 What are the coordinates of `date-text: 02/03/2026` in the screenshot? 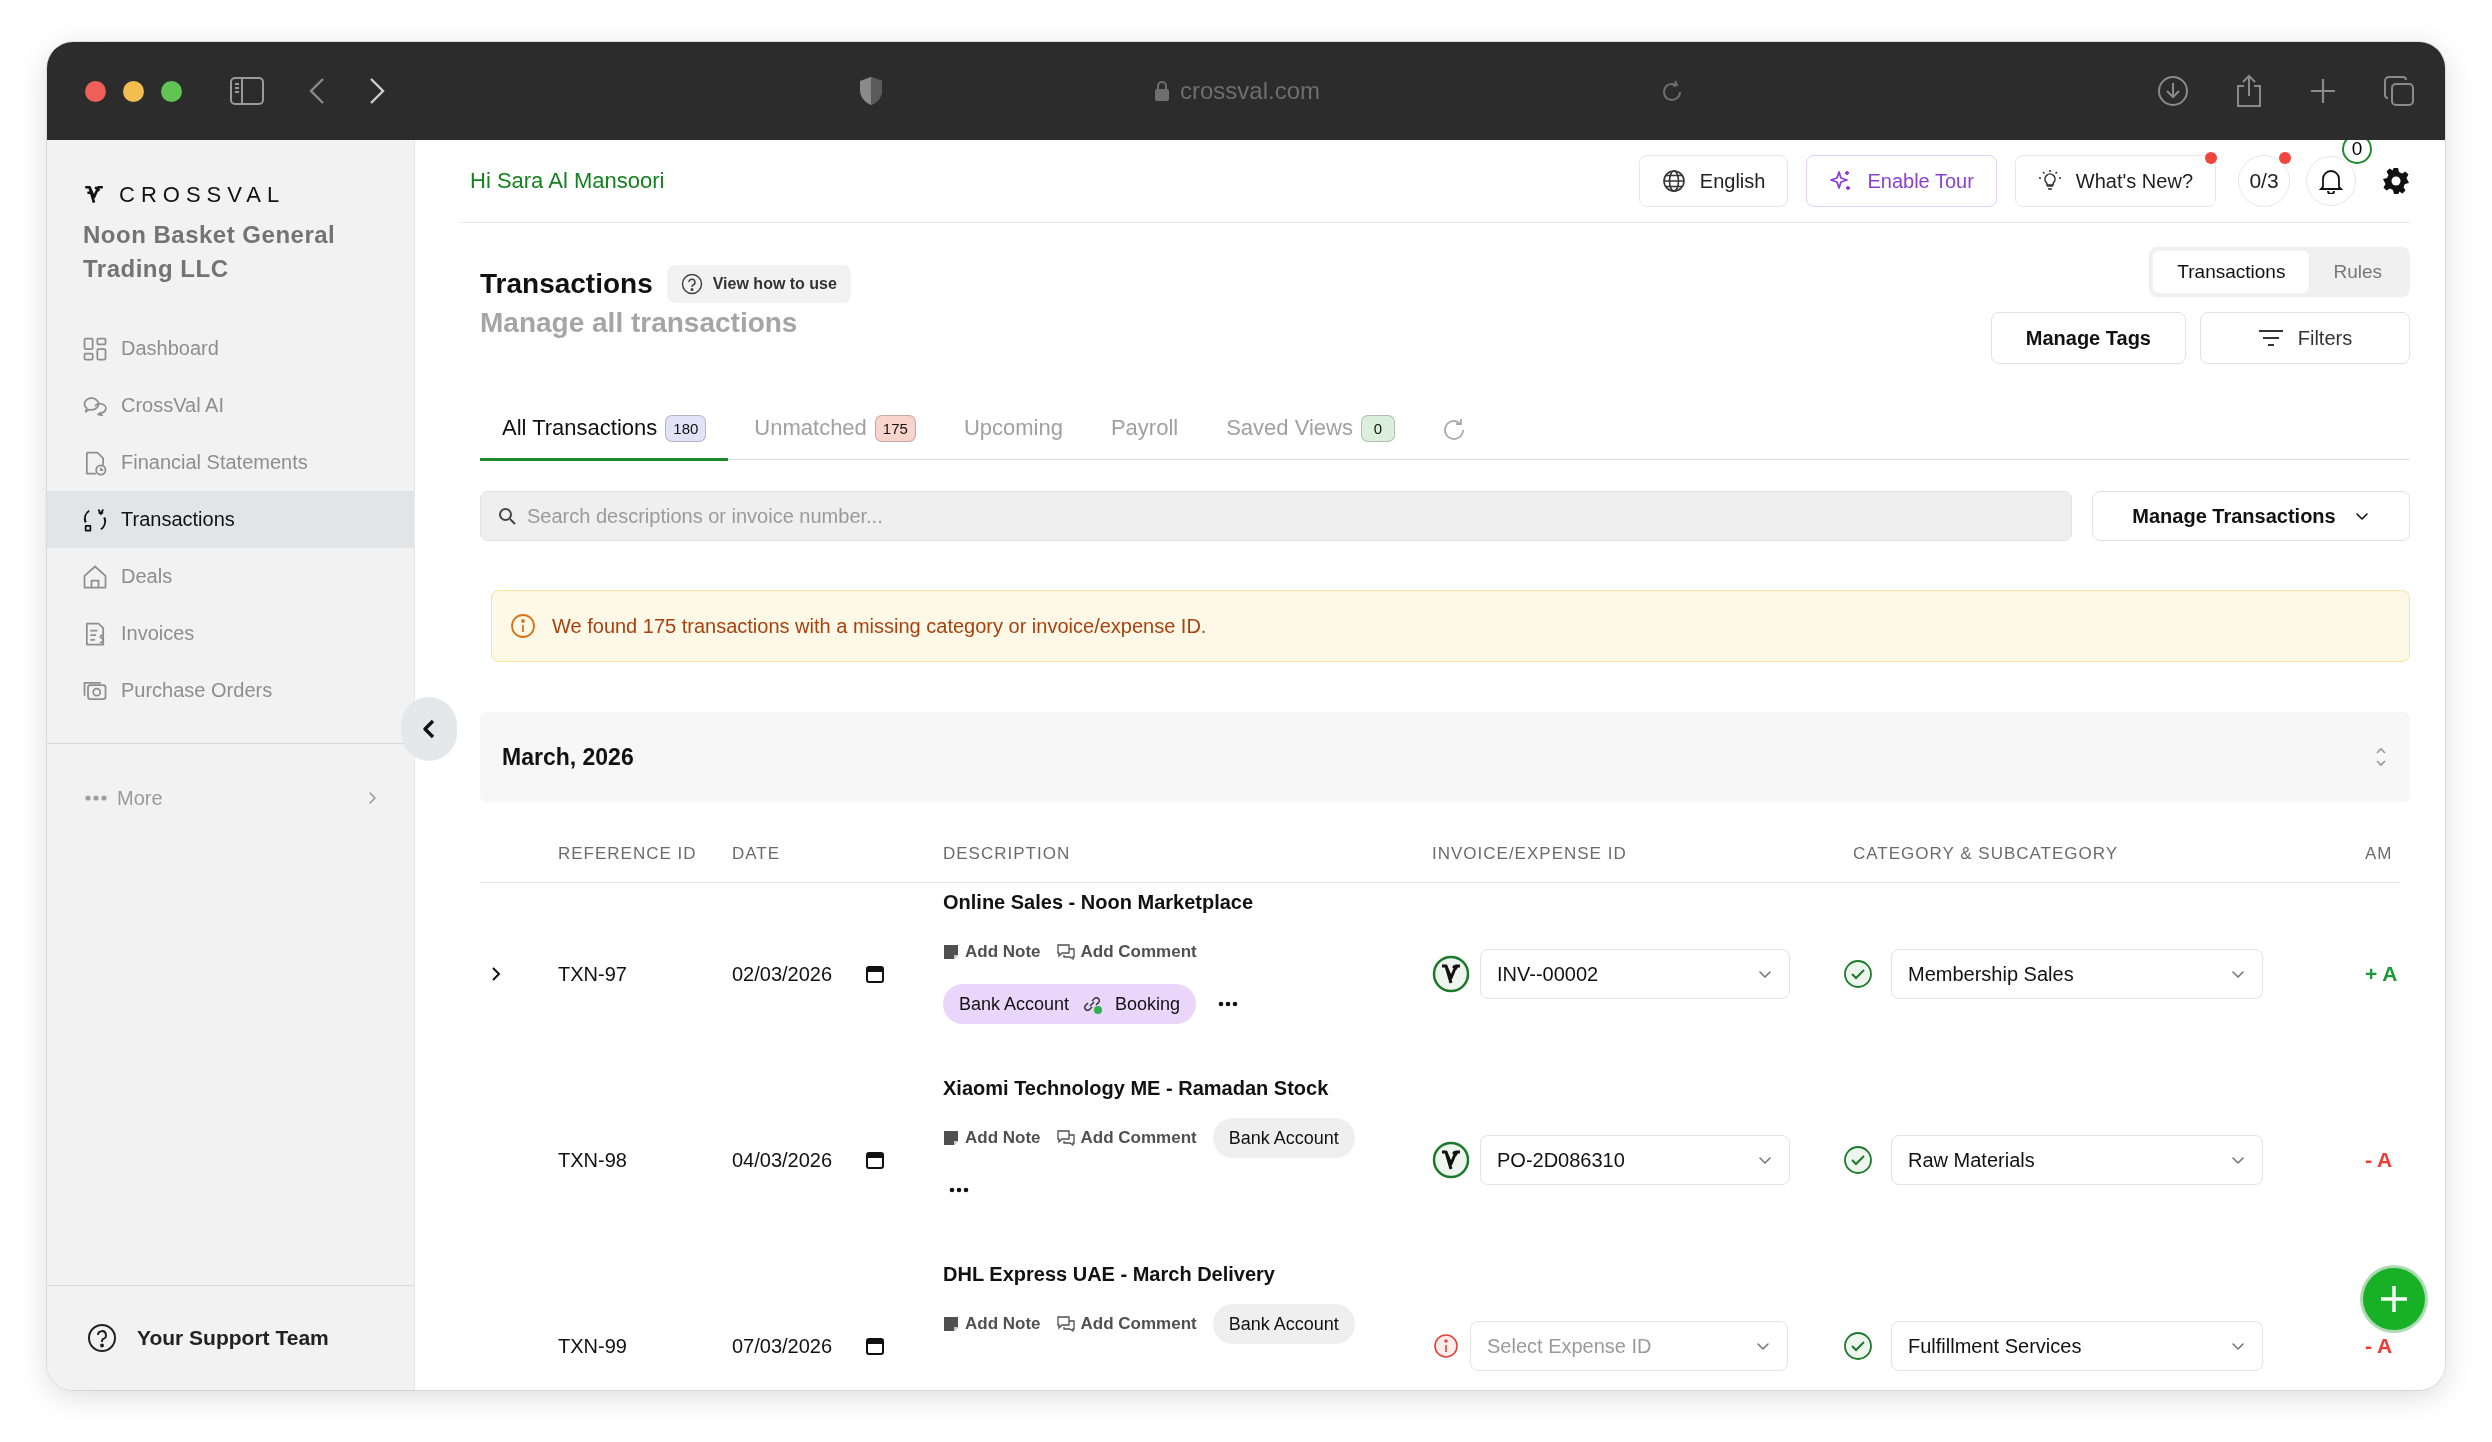 It's located at (782, 974).